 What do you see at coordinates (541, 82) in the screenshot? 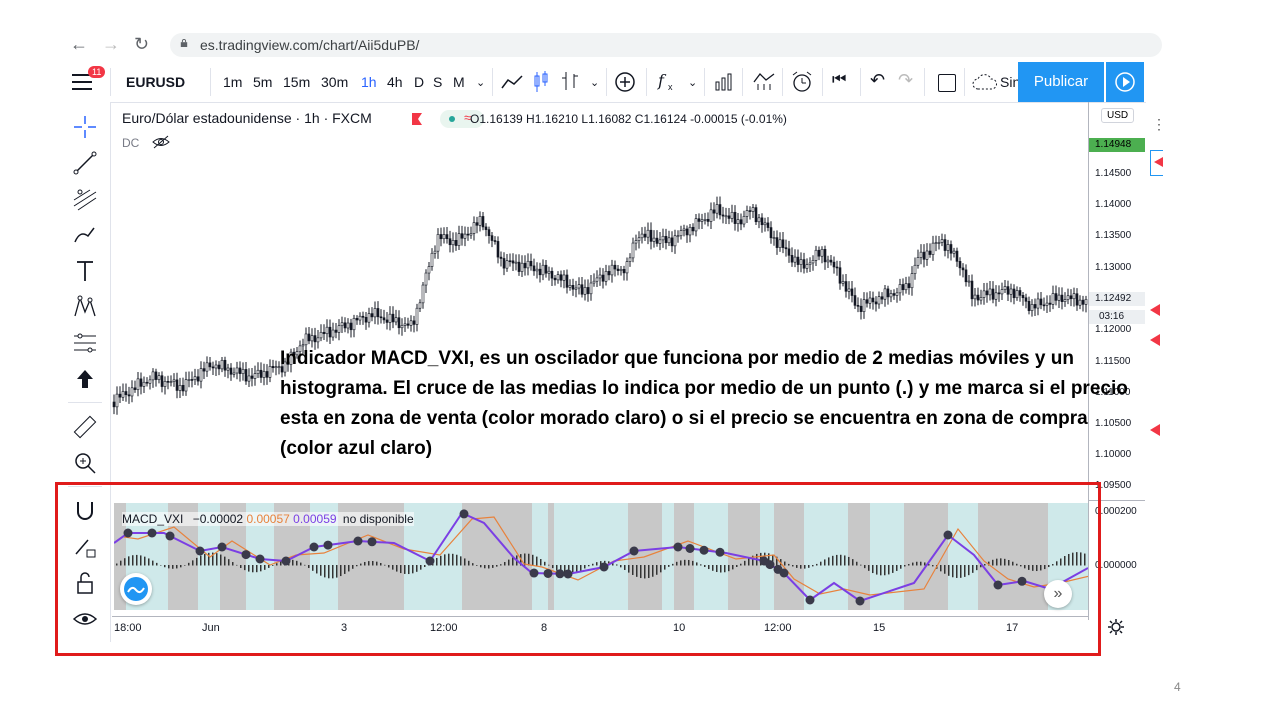
I see `candles-icon` at bounding box center [541, 82].